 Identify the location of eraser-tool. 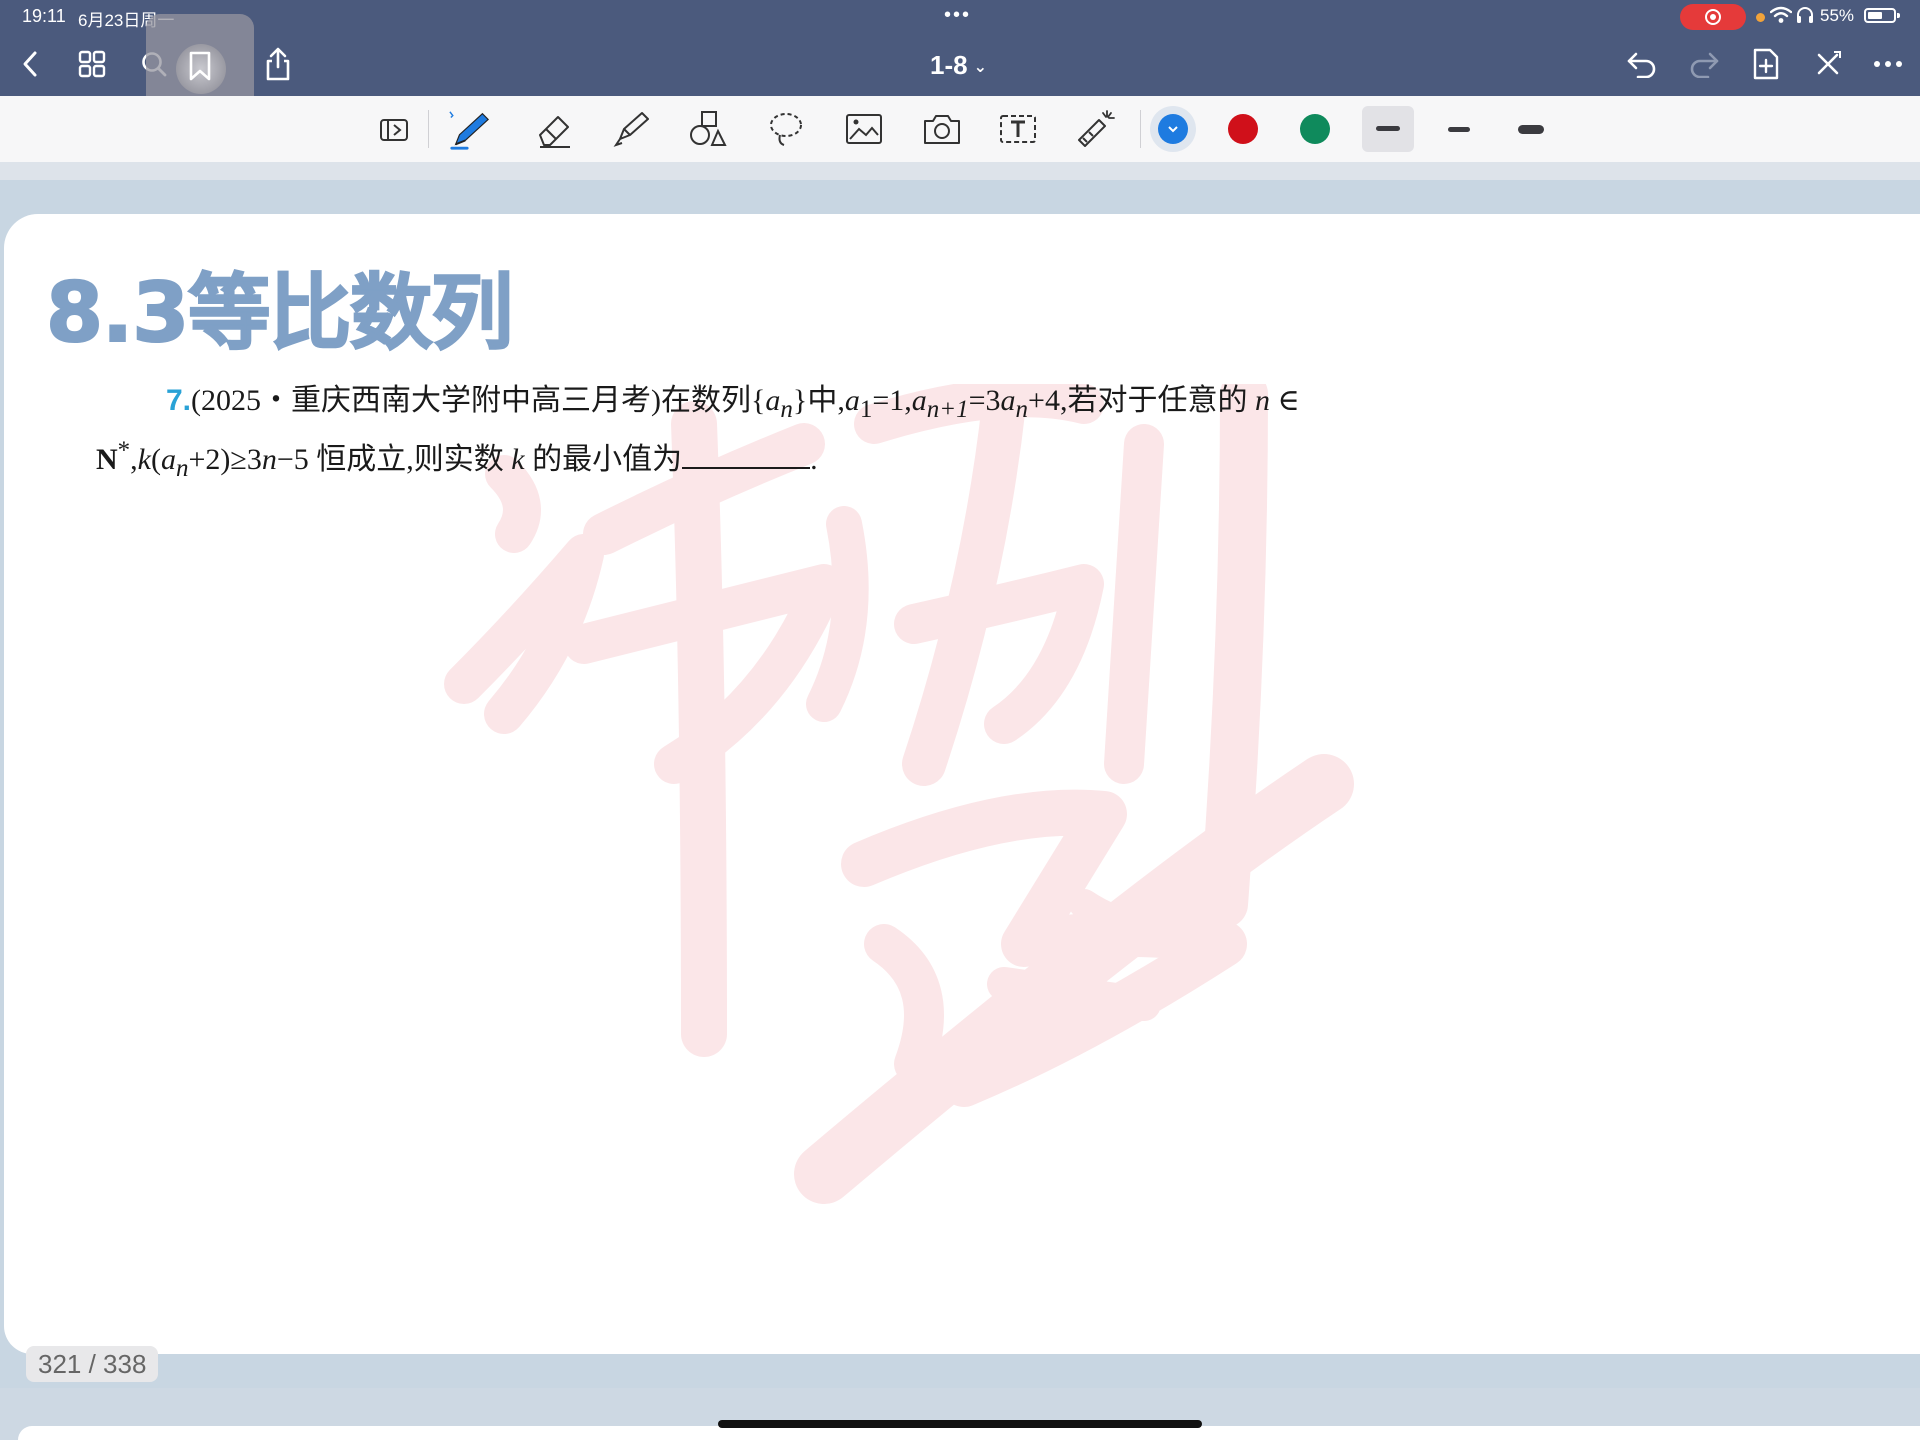
(554, 129).